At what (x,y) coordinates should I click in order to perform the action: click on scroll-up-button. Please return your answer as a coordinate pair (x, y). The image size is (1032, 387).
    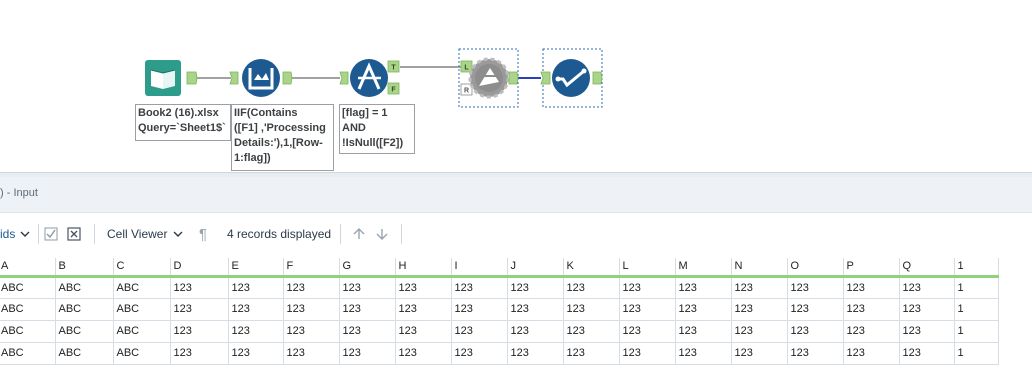
    Looking at the image, I should click on (359, 234).